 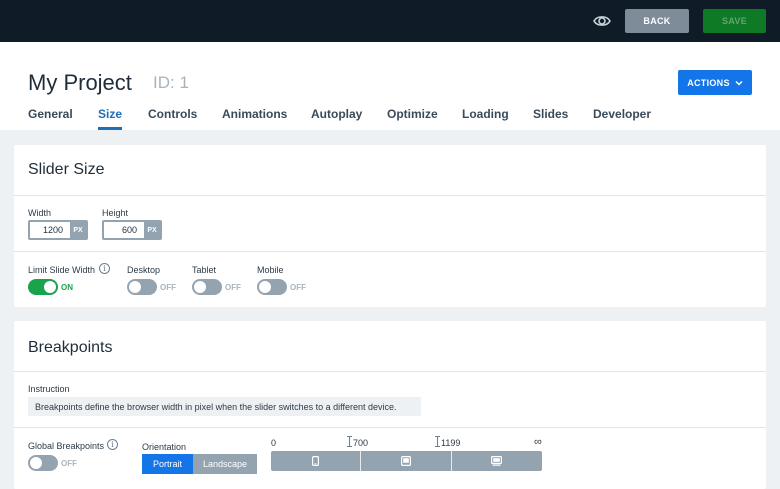 What do you see at coordinates (739, 83) in the screenshot?
I see `chevron-down-icon` at bounding box center [739, 83].